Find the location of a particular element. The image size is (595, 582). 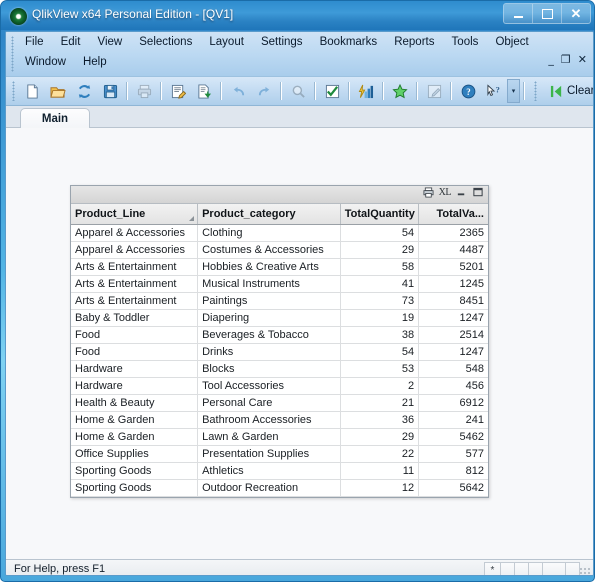

table-cell: Beverages & Tobacco is located at coordinates (269, 335).